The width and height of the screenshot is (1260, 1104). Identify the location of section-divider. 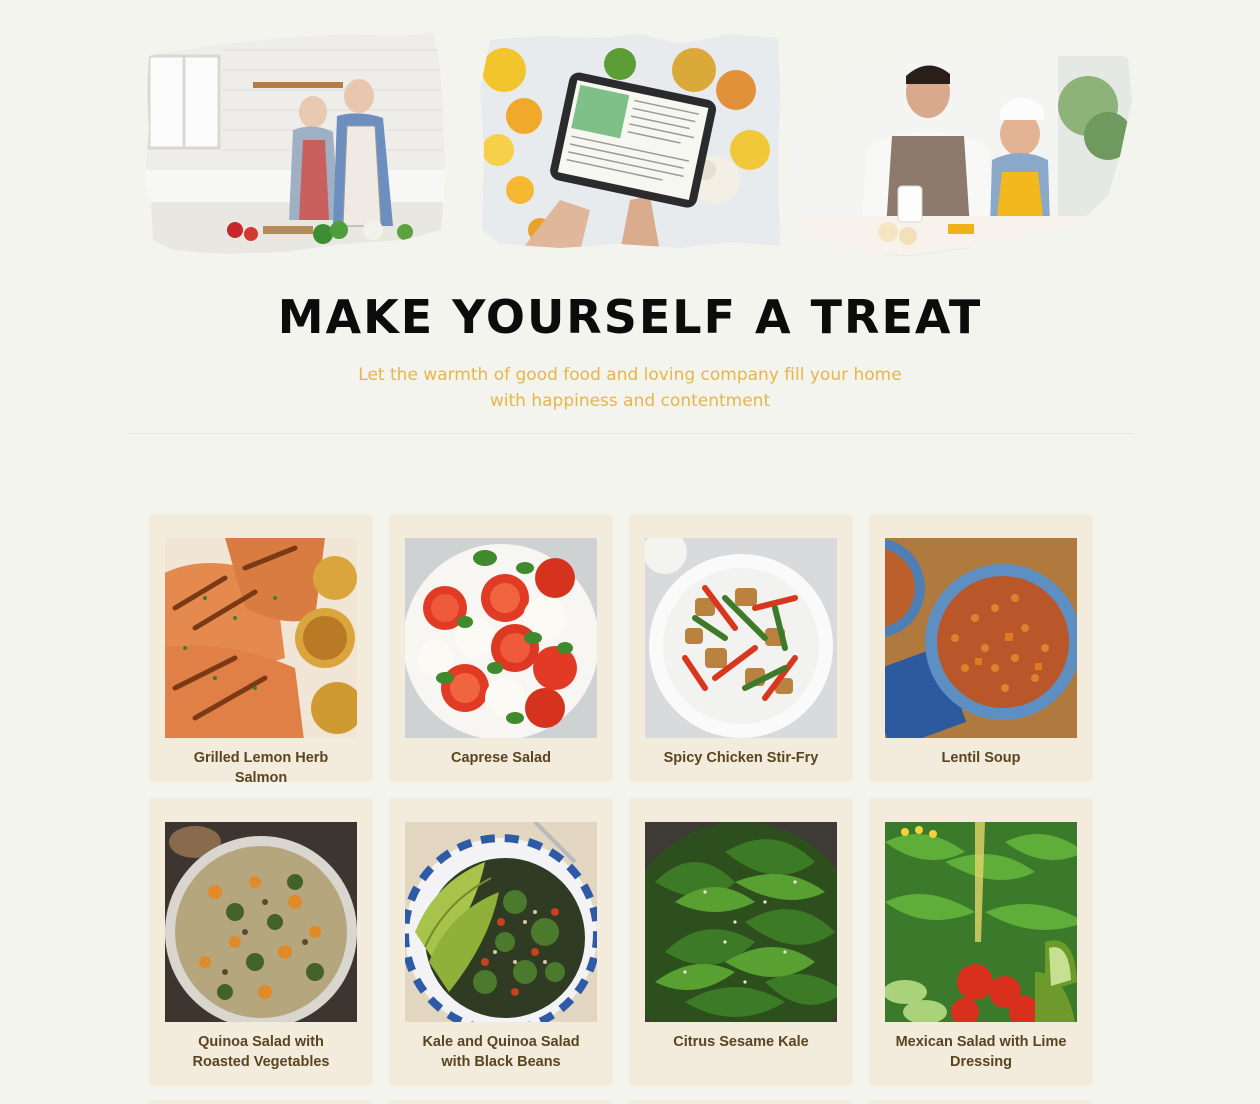
(631, 433).